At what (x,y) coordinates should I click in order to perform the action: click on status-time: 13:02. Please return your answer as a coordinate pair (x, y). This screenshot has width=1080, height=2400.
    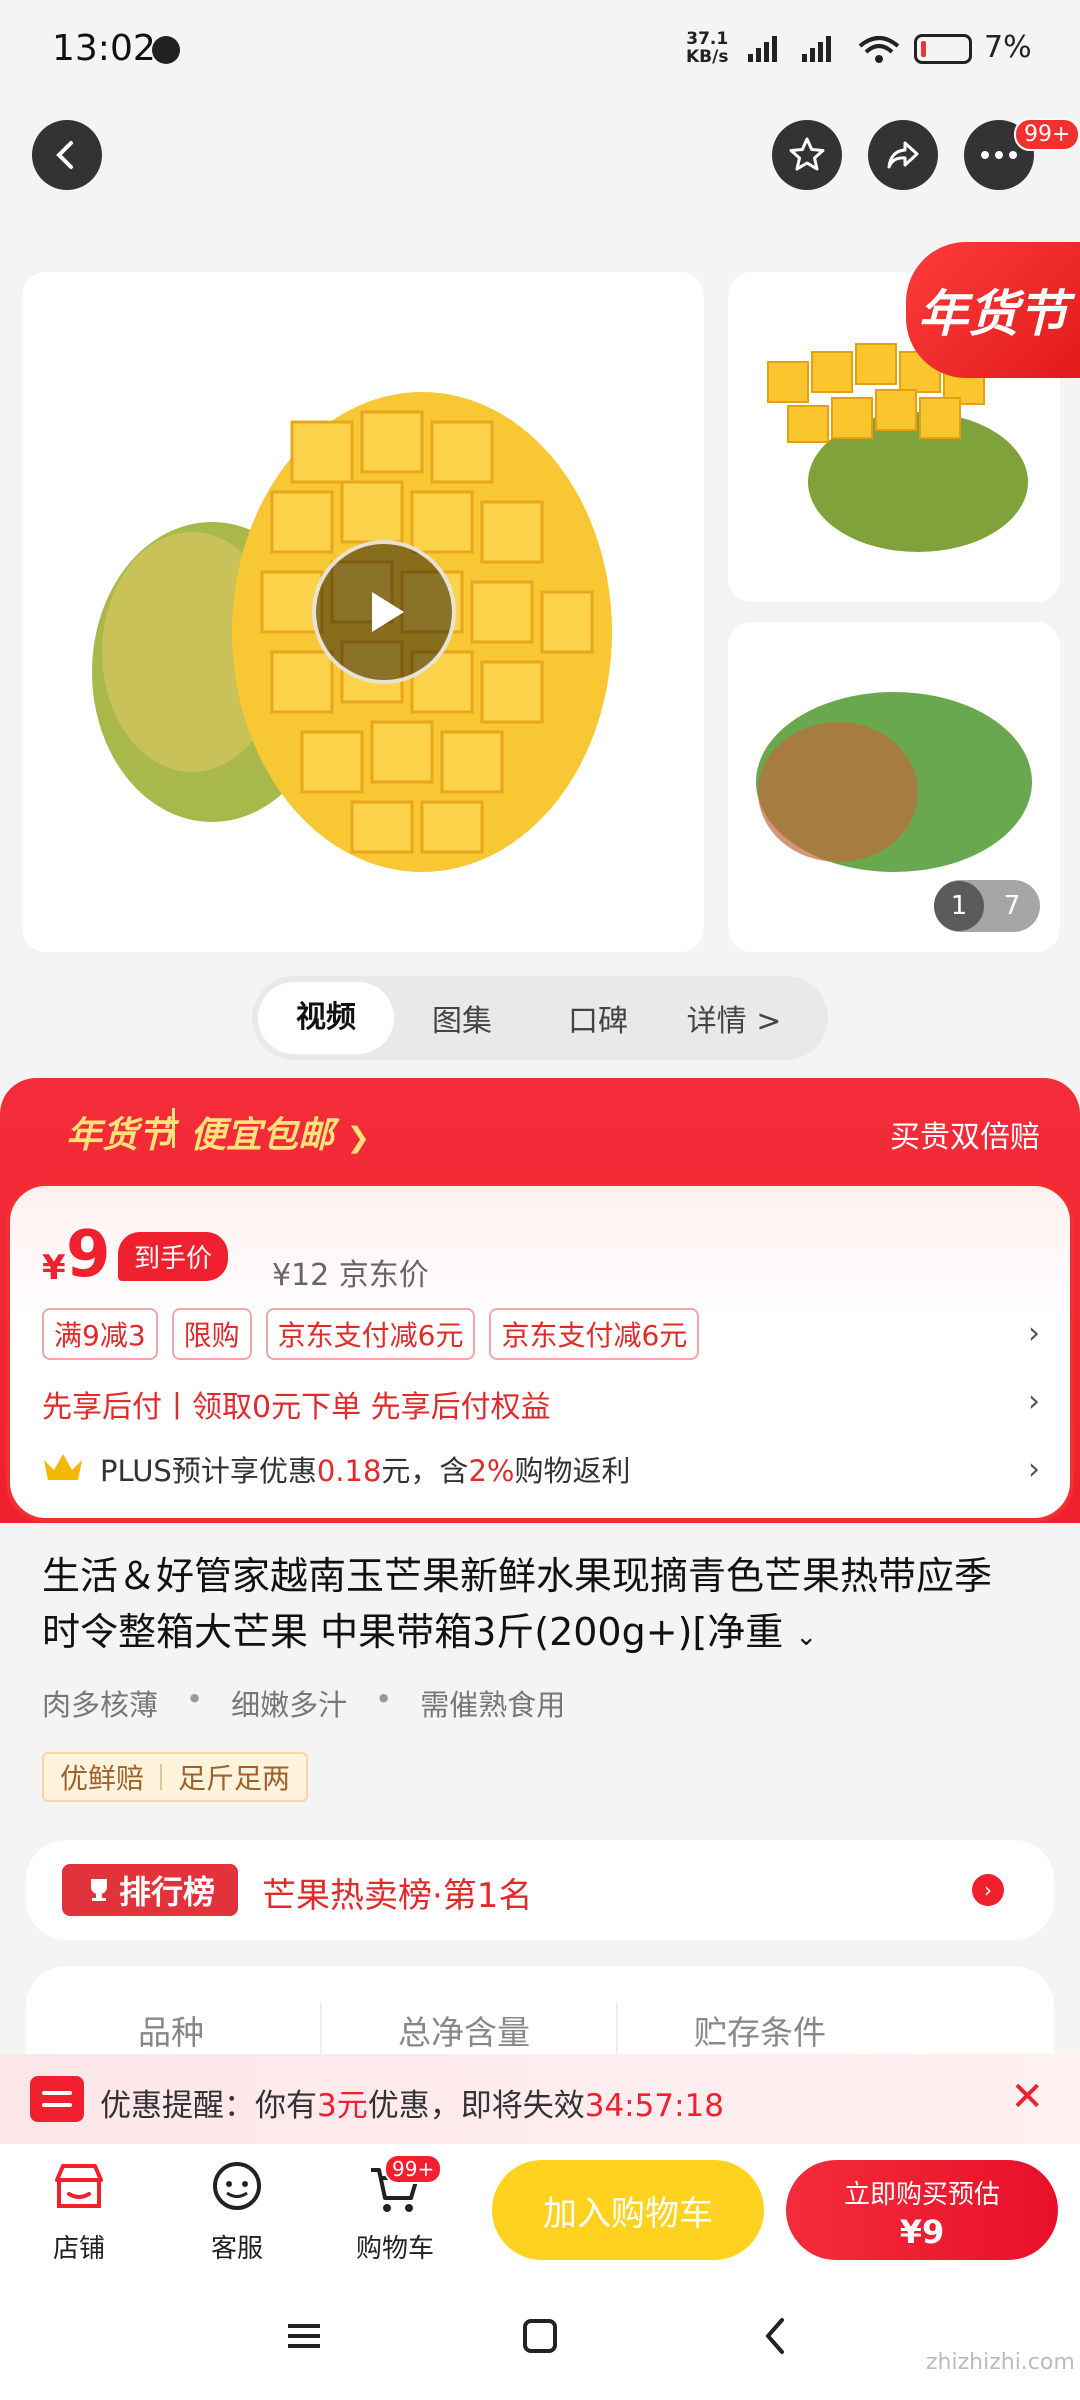
    Looking at the image, I should click on (104, 48).